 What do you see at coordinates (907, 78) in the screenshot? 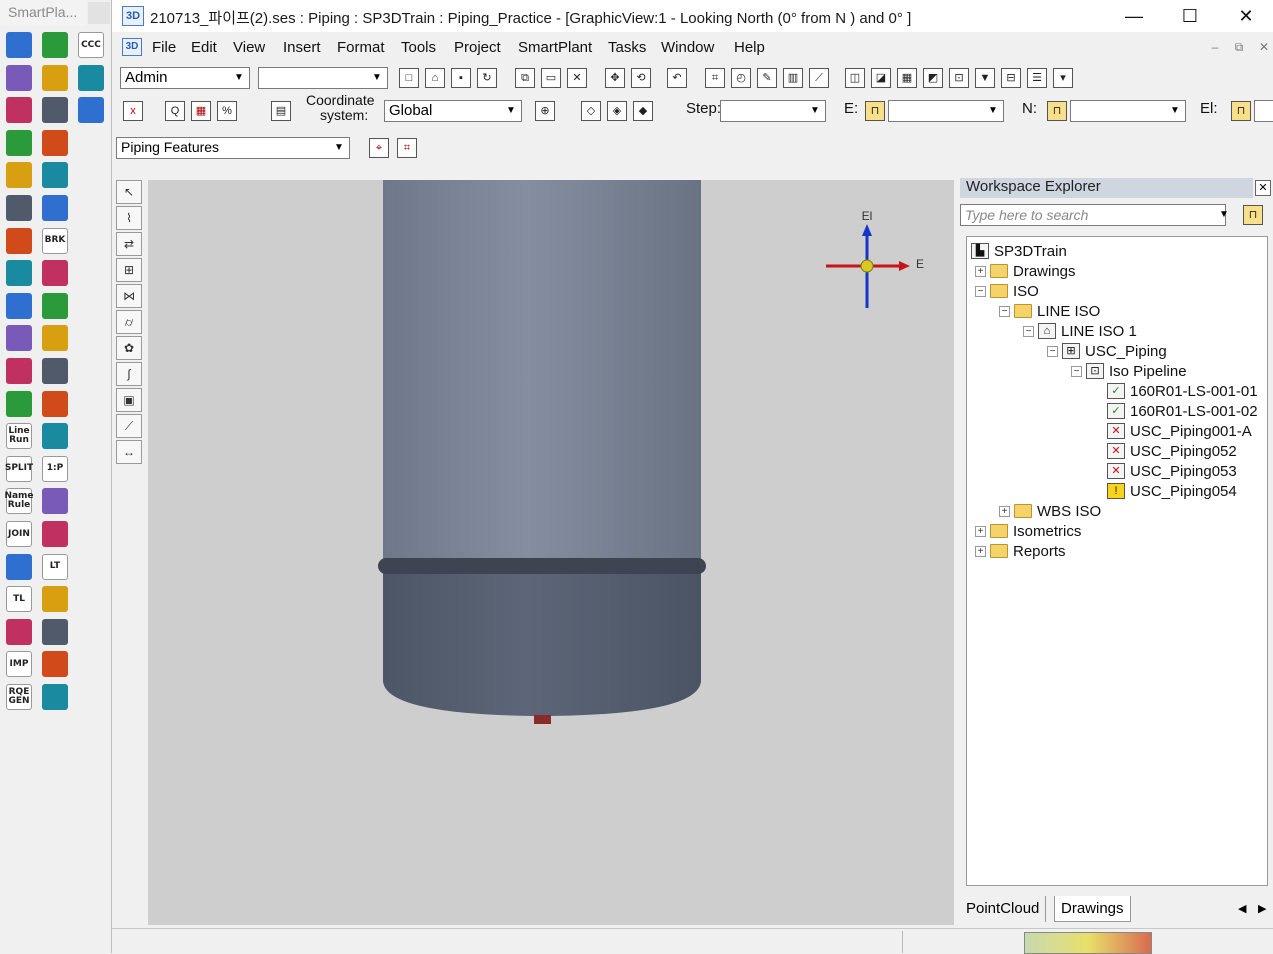
I see `view-plan-button: ▦` at bounding box center [907, 78].